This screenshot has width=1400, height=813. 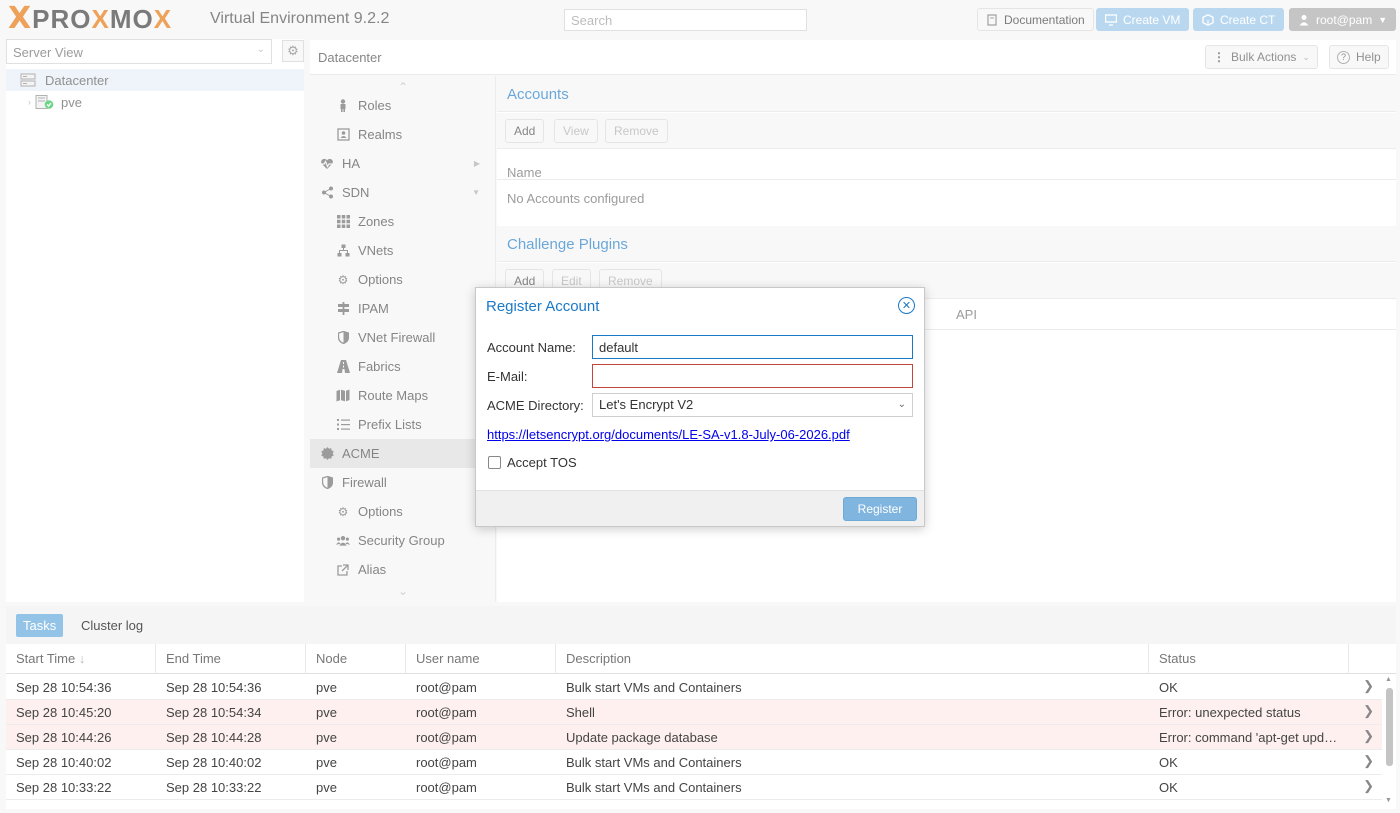 I want to click on acme-directory-label: ACME Directory:, so click(x=535, y=405).